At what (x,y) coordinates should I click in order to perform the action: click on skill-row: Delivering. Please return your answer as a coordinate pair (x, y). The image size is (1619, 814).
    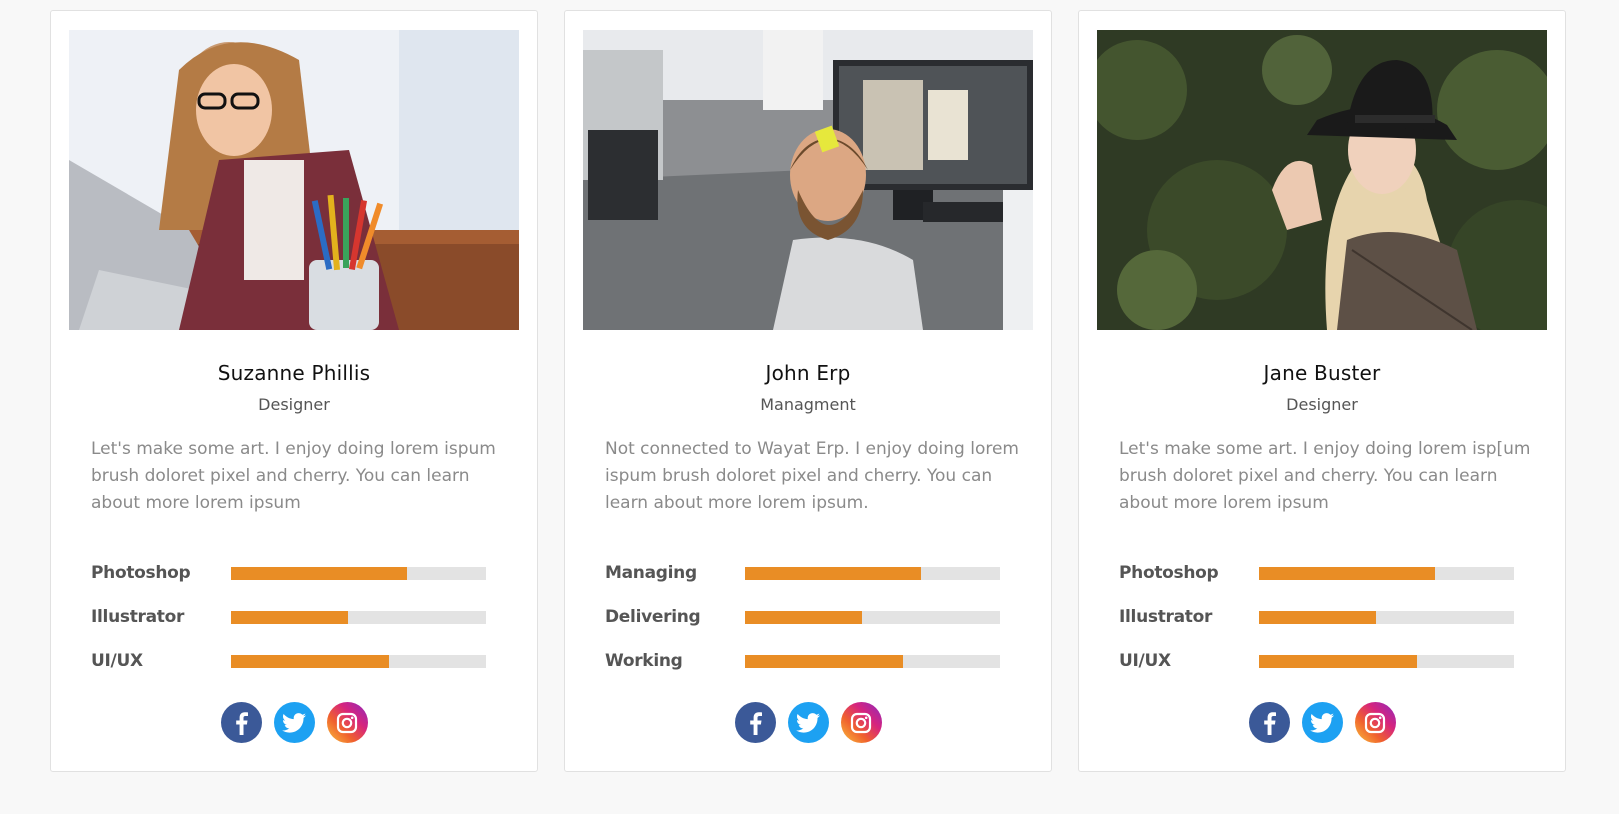
    Looking at the image, I should click on (802, 617).